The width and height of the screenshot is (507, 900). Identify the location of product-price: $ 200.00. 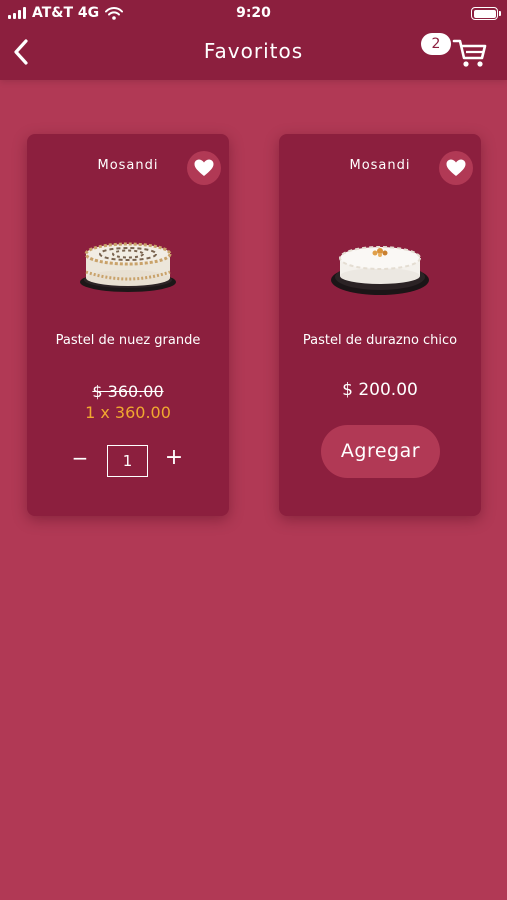
(380, 390).